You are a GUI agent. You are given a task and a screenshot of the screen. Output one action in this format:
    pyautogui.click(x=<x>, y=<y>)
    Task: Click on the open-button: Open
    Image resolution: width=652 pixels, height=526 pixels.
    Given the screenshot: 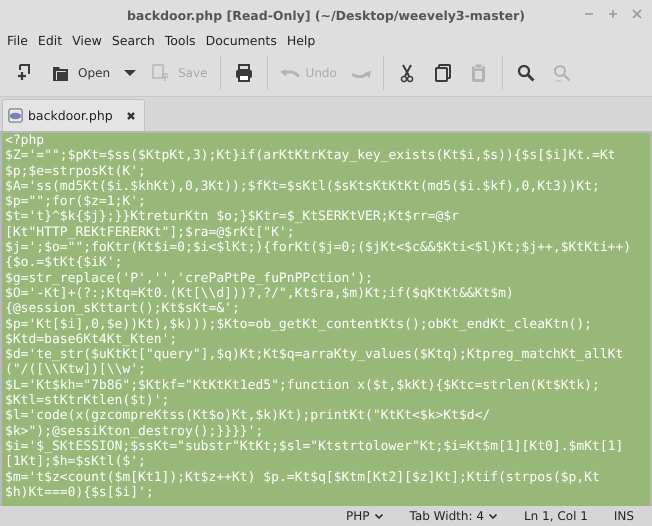 What is the action you would take?
    pyautogui.click(x=80, y=73)
    